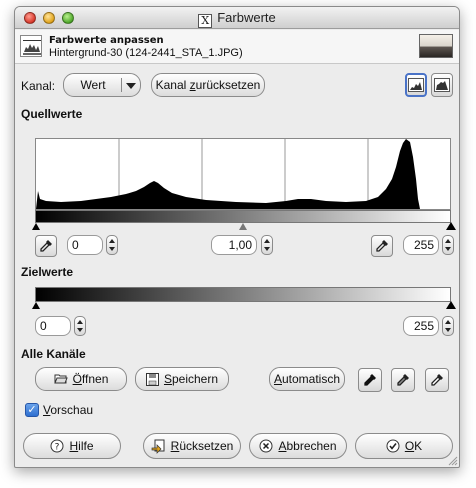 Image resolution: width=476 pixels, height=488 pixels. What do you see at coordinates (146, 53) in the screenshot?
I see `image-name: Hintergrund-30 (124-2441_STA_1.JPG)` at bounding box center [146, 53].